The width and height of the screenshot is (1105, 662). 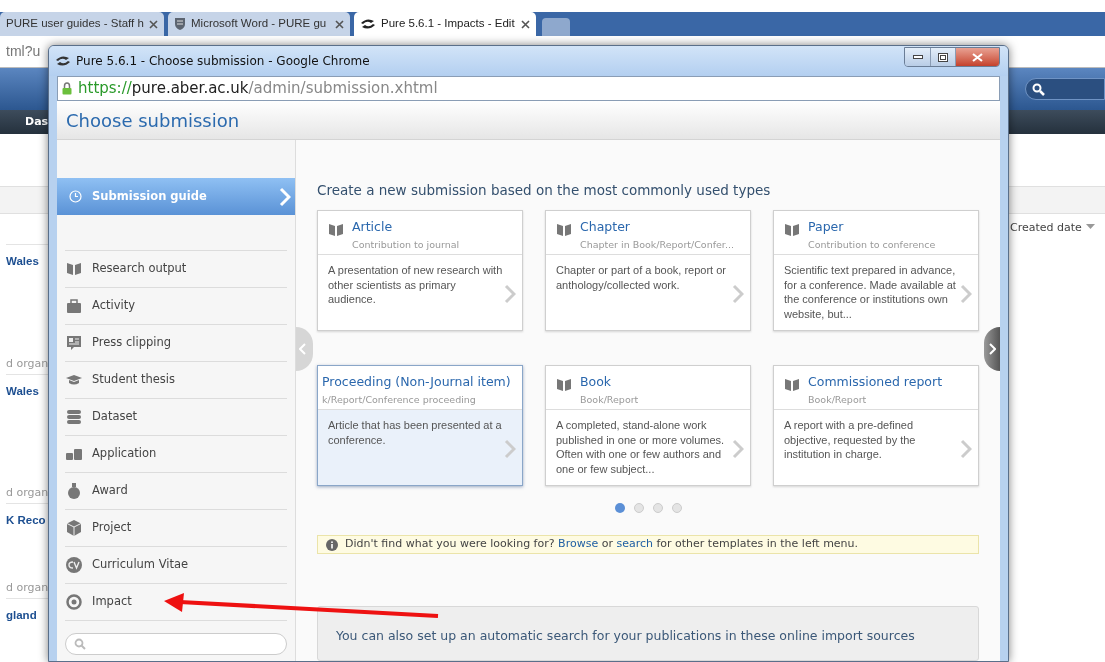 I want to click on record-title: K Reco, so click(x=27, y=521).